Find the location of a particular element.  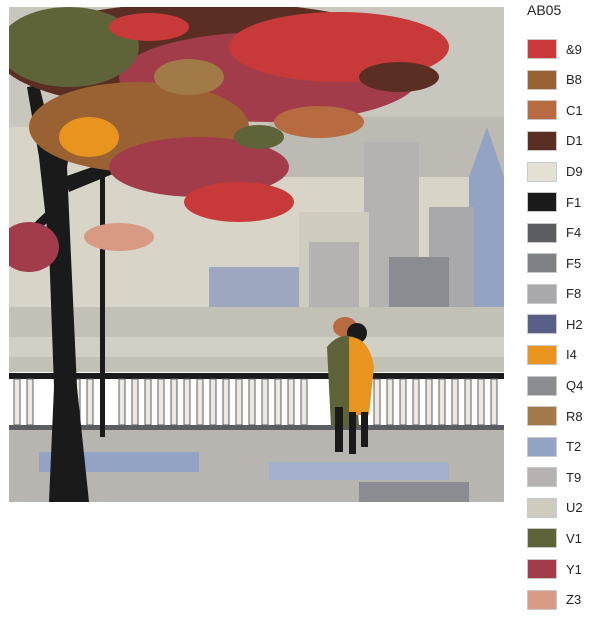

palette-item: F1 is located at coordinates (555, 202).